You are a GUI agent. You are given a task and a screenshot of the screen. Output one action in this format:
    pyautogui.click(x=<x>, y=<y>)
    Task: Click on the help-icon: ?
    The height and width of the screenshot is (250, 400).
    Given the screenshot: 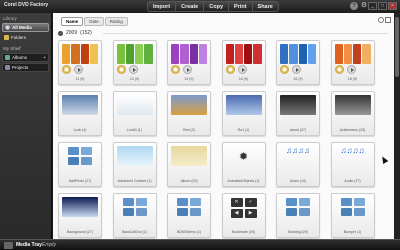 What is the action you would take?
    pyautogui.click(x=354, y=6)
    